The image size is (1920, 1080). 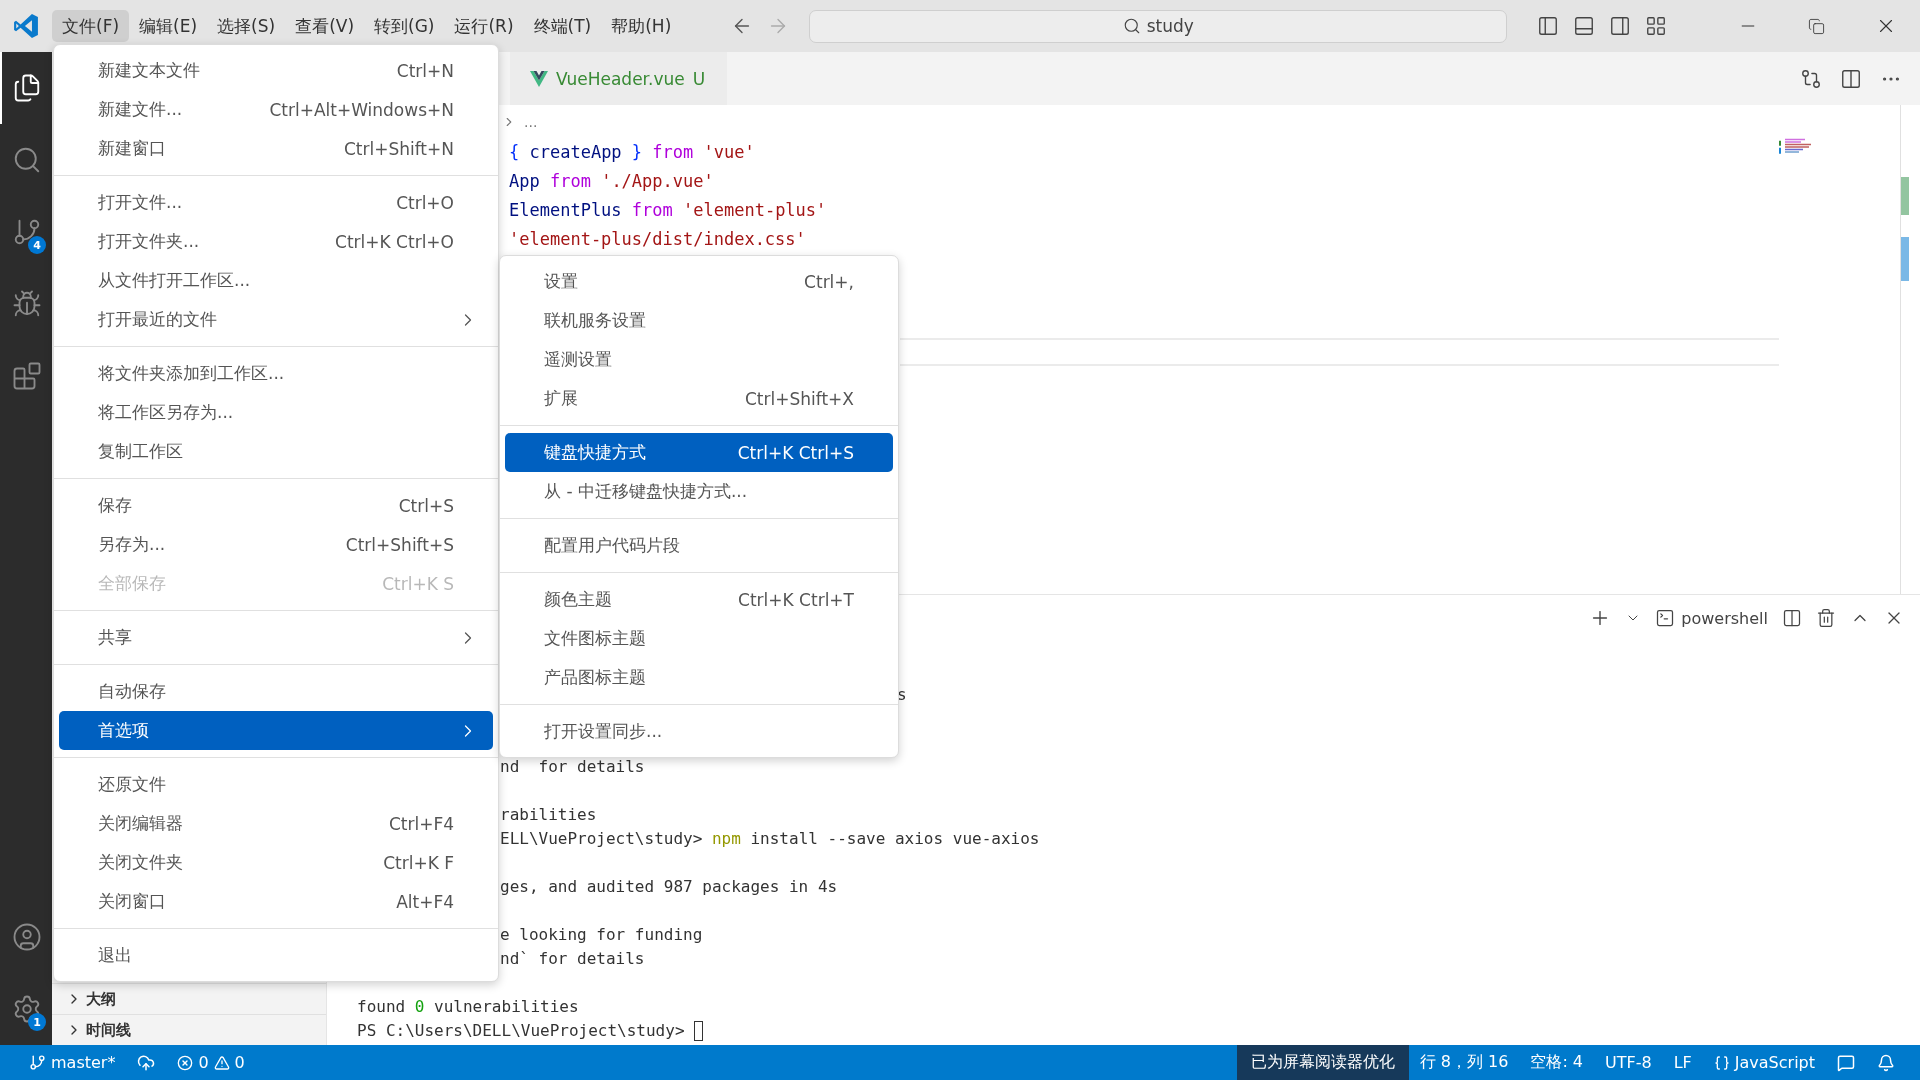 What do you see at coordinates (668, 210) in the screenshot?
I see `code-line: ElementPlus from 'element-plus'` at bounding box center [668, 210].